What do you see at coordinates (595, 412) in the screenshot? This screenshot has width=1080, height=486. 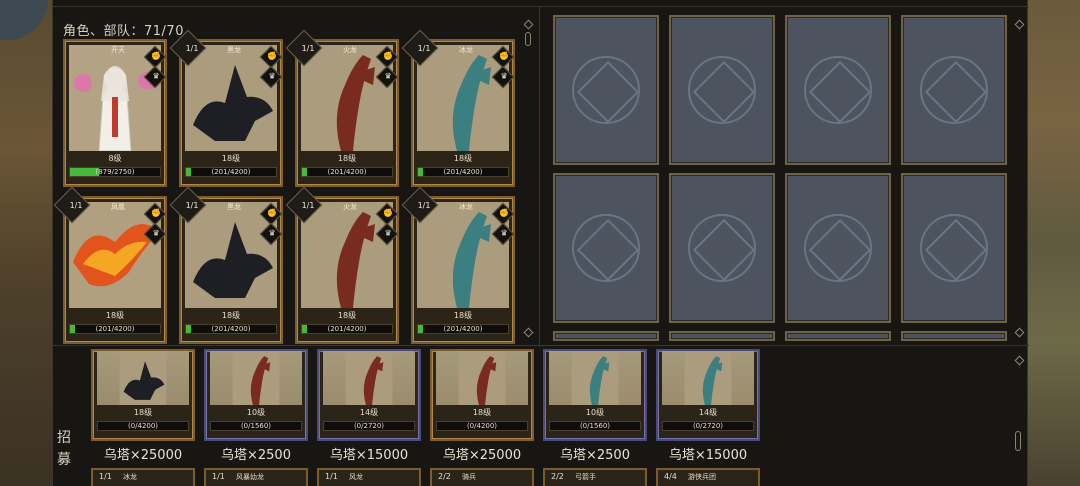 I see `recruit-level: 10级` at bounding box center [595, 412].